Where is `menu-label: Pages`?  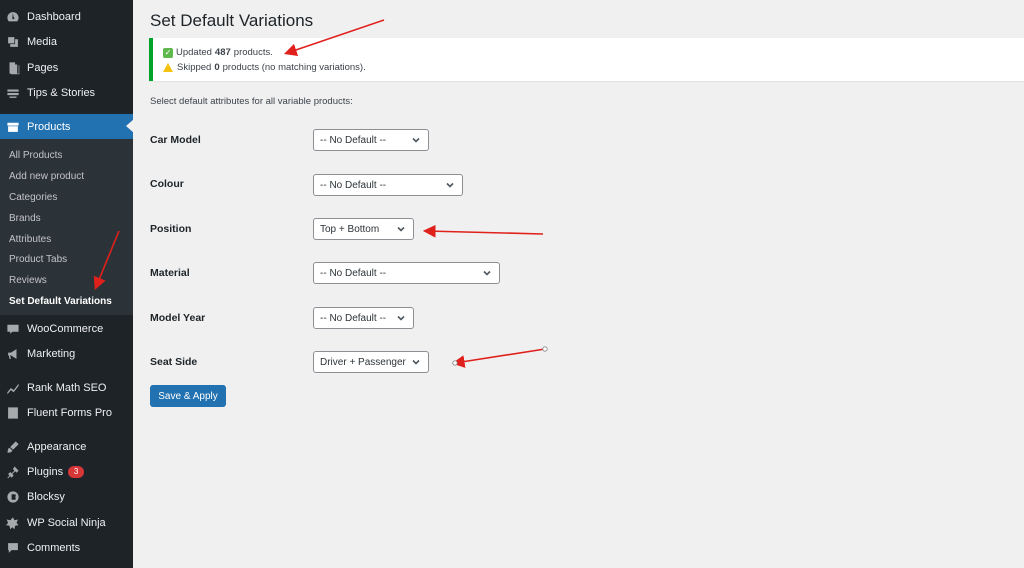
menu-label: Pages is located at coordinates (43, 68).